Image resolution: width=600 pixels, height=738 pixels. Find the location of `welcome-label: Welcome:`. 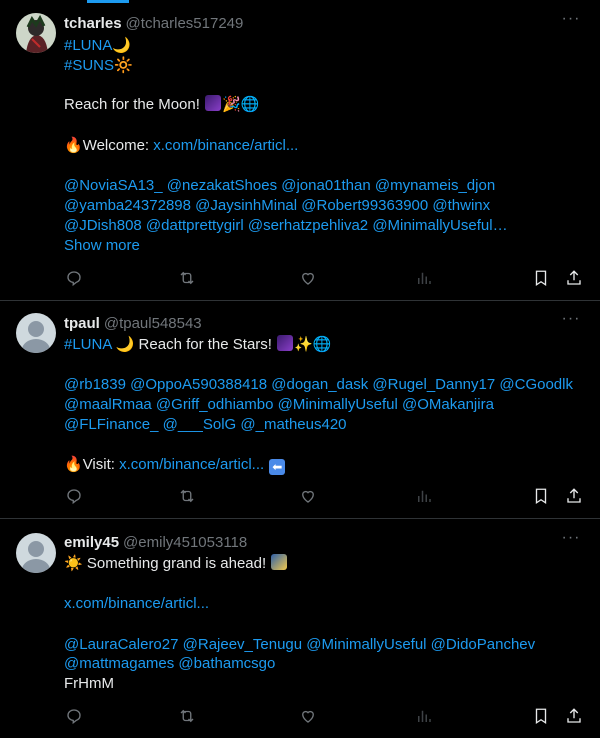

welcome-label: Welcome: is located at coordinates (118, 145).